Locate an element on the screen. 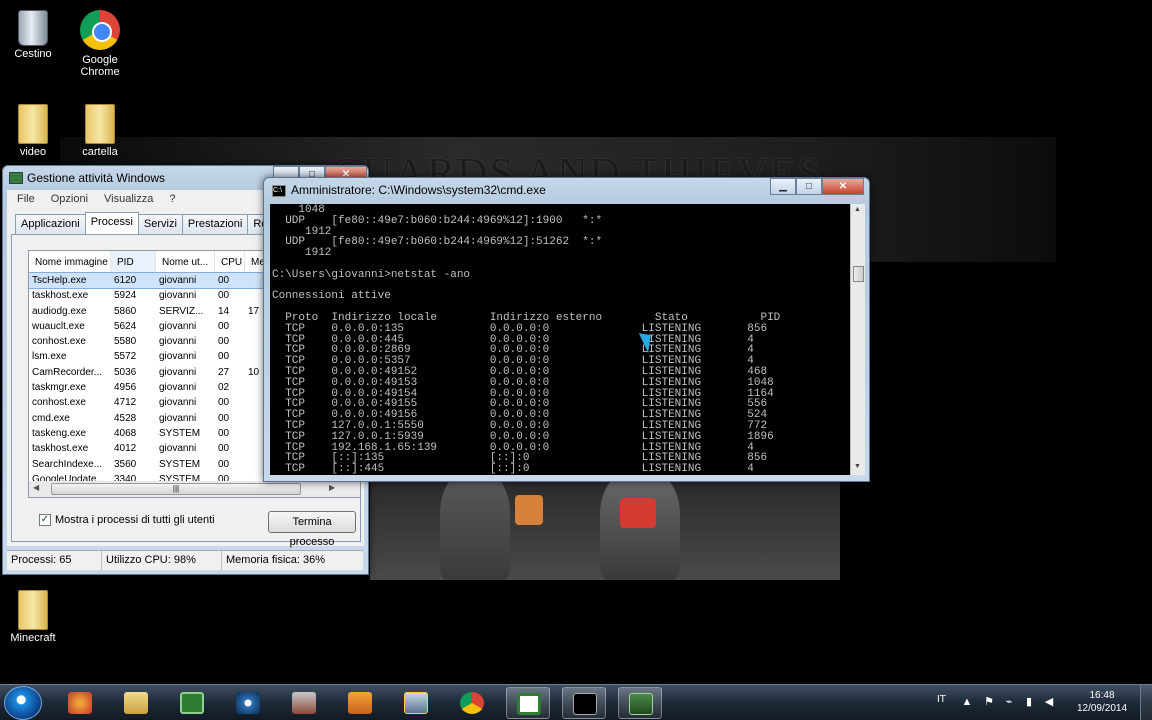  close-button: ✕ is located at coordinates (843, 186).